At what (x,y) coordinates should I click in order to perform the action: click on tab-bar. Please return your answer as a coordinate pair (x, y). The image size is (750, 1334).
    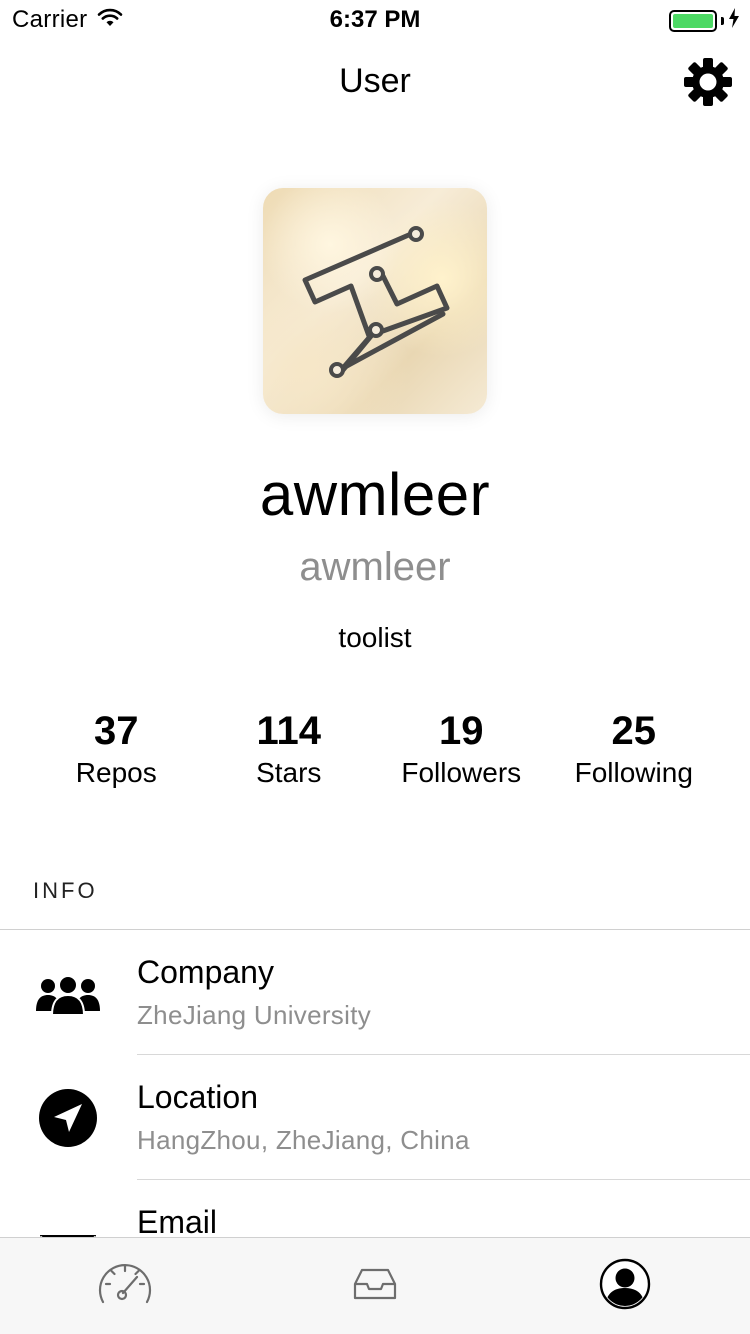
    Looking at the image, I should click on (375, 1285).